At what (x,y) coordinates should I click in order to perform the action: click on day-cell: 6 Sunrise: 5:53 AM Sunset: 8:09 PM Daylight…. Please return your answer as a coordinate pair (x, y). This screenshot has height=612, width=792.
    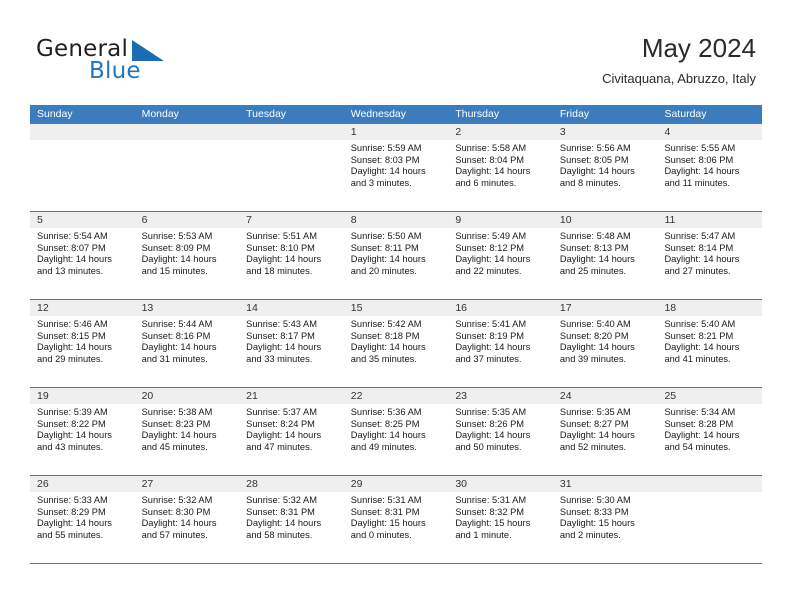
    Looking at the image, I should click on (187, 255).